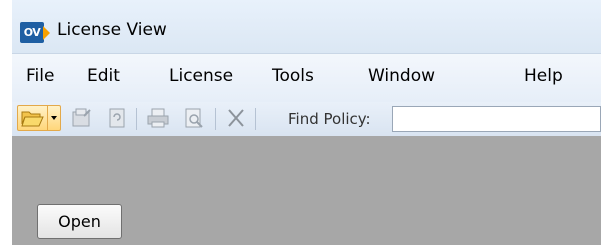 The width and height of the screenshot is (601, 245). What do you see at coordinates (40, 76) in the screenshot?
I see `menu-file: File` at bounding box center [40, 76].